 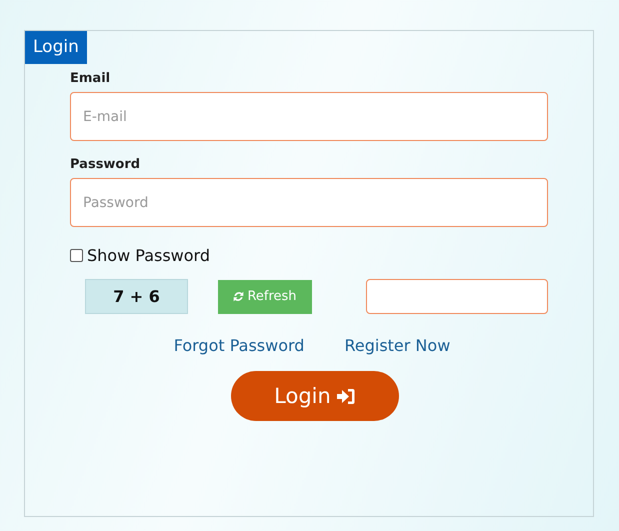 What do you see at coordinates (106, 164) in the screenshot?
I see `field-label: Password` at bounding box center [106, 164].